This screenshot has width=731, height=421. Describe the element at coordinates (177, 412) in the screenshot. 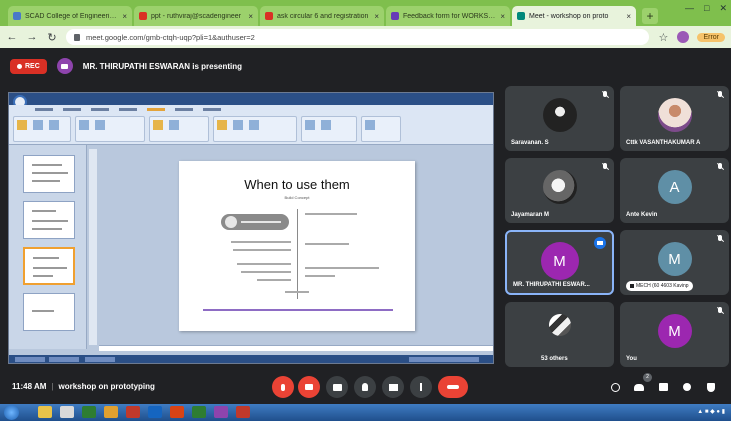

I see `powerpoint-taskbar-icon` at that location.